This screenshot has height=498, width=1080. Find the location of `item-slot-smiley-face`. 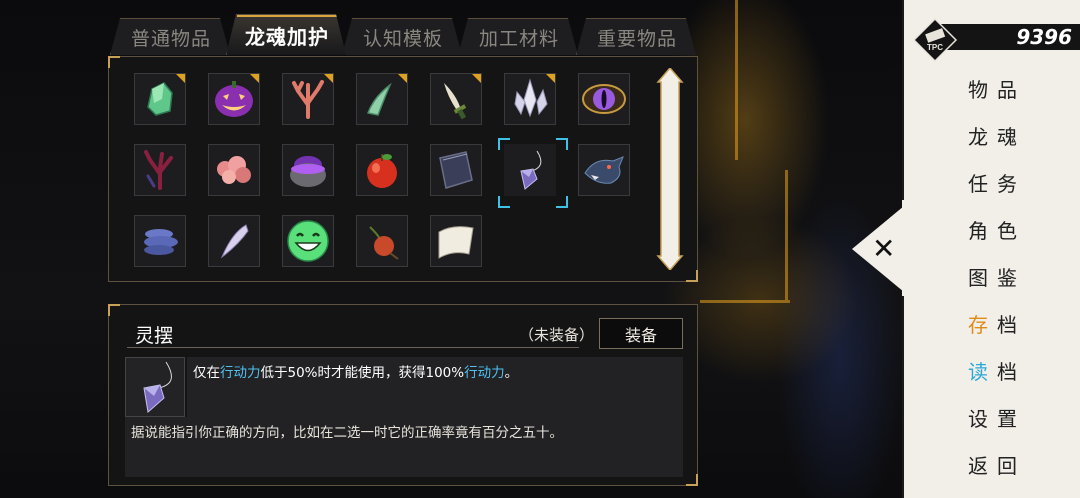

item-slot-smiley-face is located at coordinates (308, 241).